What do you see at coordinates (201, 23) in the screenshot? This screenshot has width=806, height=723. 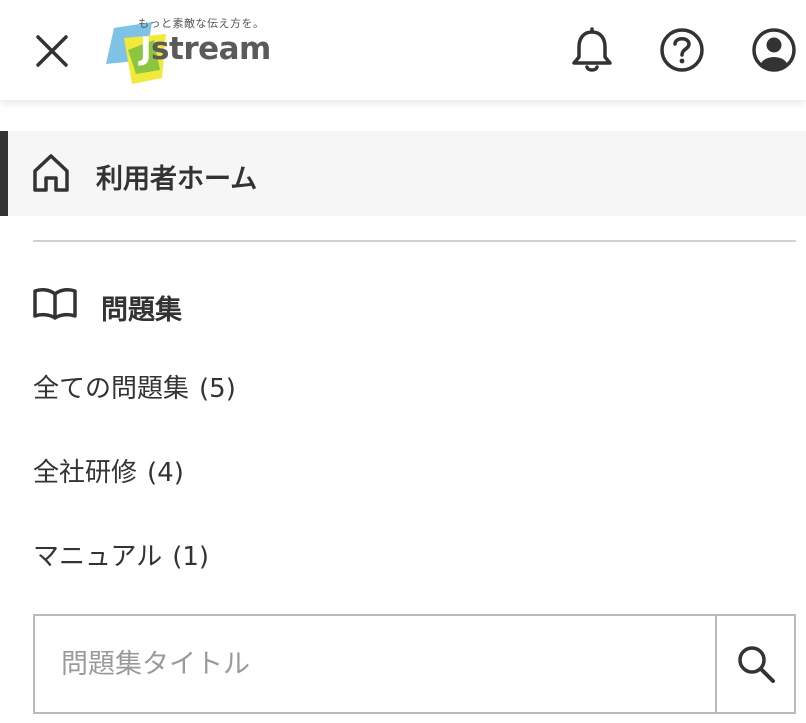 I see `logo-tagline: もっと素敵な伝え方を。` at bounding box center [201, 23].